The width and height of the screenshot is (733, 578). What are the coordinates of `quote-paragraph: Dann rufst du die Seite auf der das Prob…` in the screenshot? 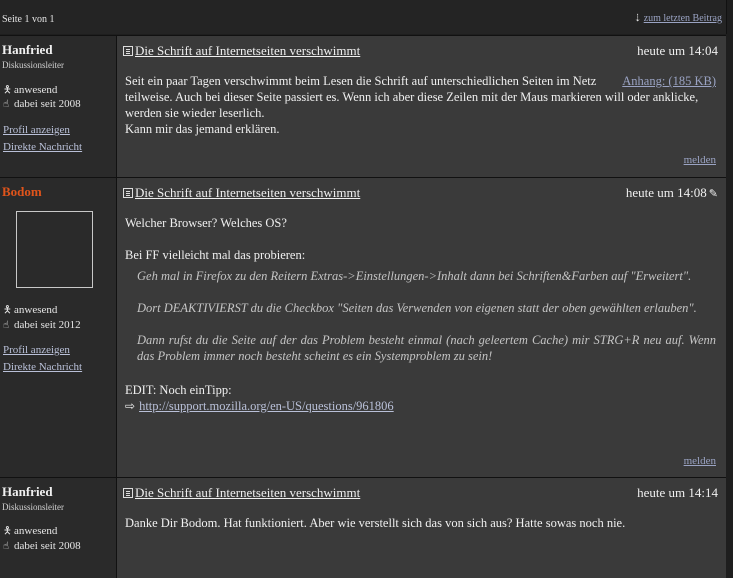 It's located at (426, 348).